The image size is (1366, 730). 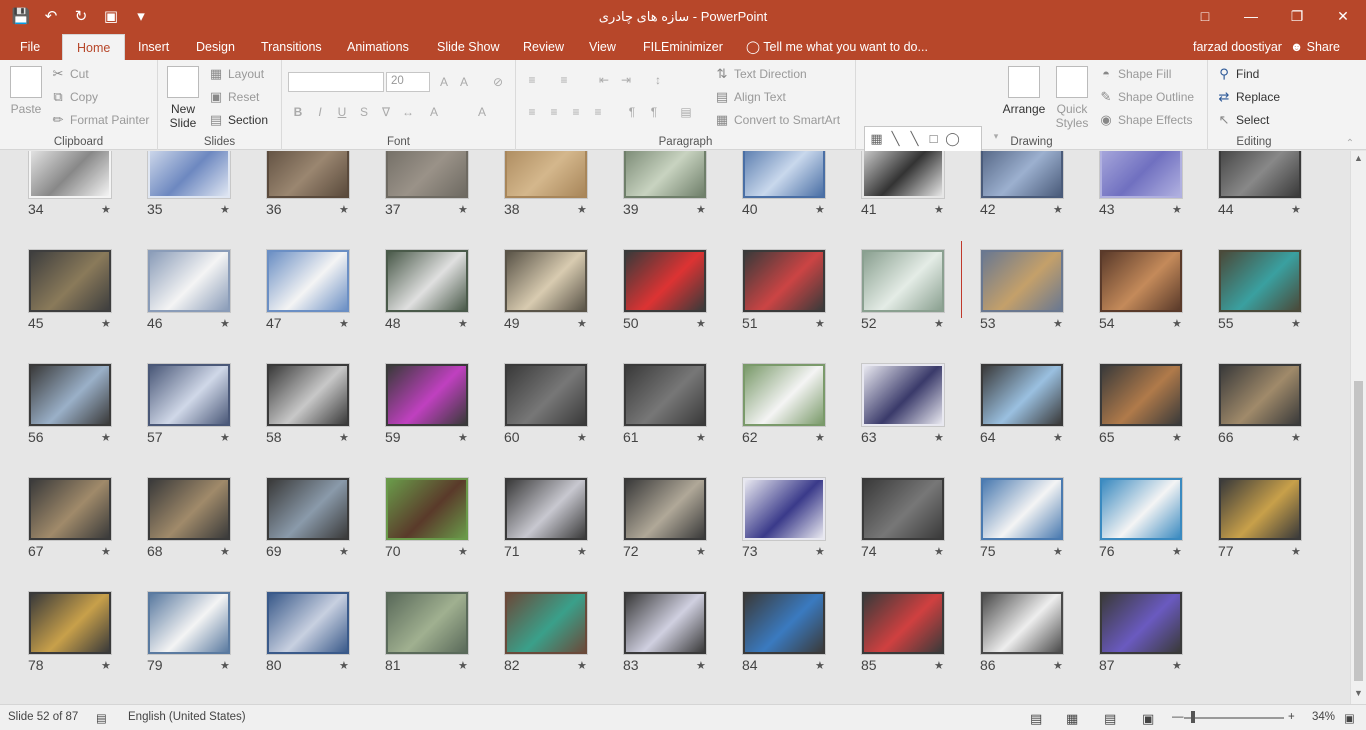 I want to click on ribbon-display-icon: □, so click(x=1205, y=16).